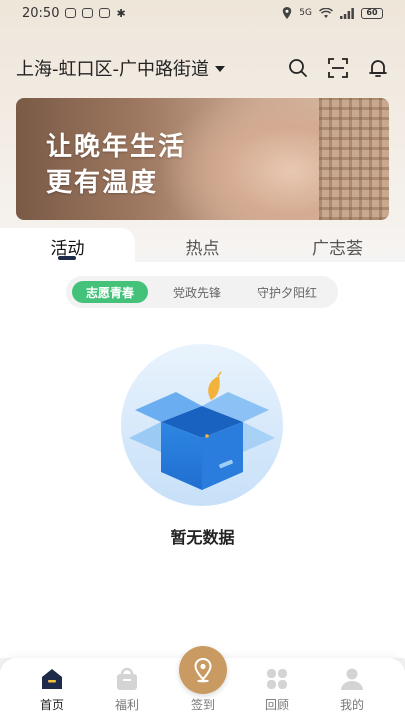  What do you see at coordinates (121, 13) in the screenshot?
I see `bluetooth-icon: ✱` at bounding box center [121, 13].